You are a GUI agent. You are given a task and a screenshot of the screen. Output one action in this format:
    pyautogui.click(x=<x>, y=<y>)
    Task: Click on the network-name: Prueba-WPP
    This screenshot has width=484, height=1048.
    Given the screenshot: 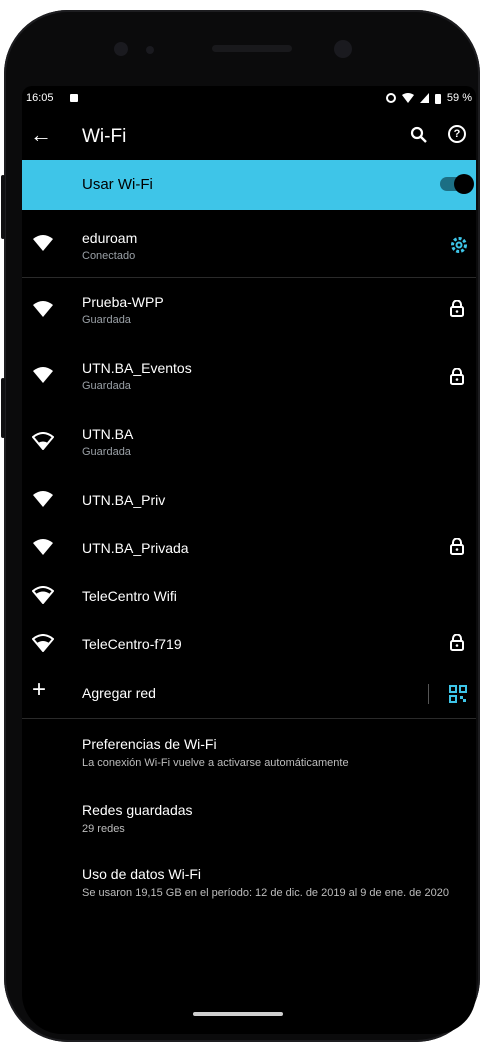 What is the action you would take?
    pyautogui.click(x=123, y=302)
    